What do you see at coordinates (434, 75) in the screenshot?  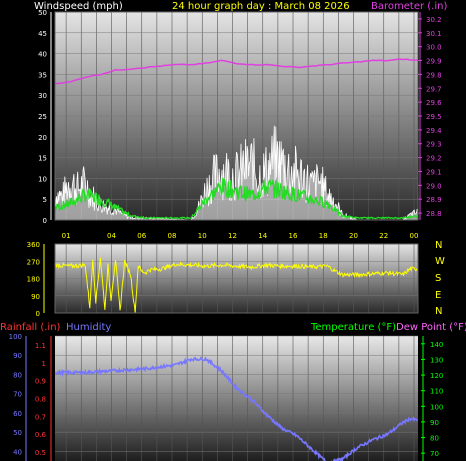 I see `baro-y-tick-label: 29.8` at bounding box center [434, 75].